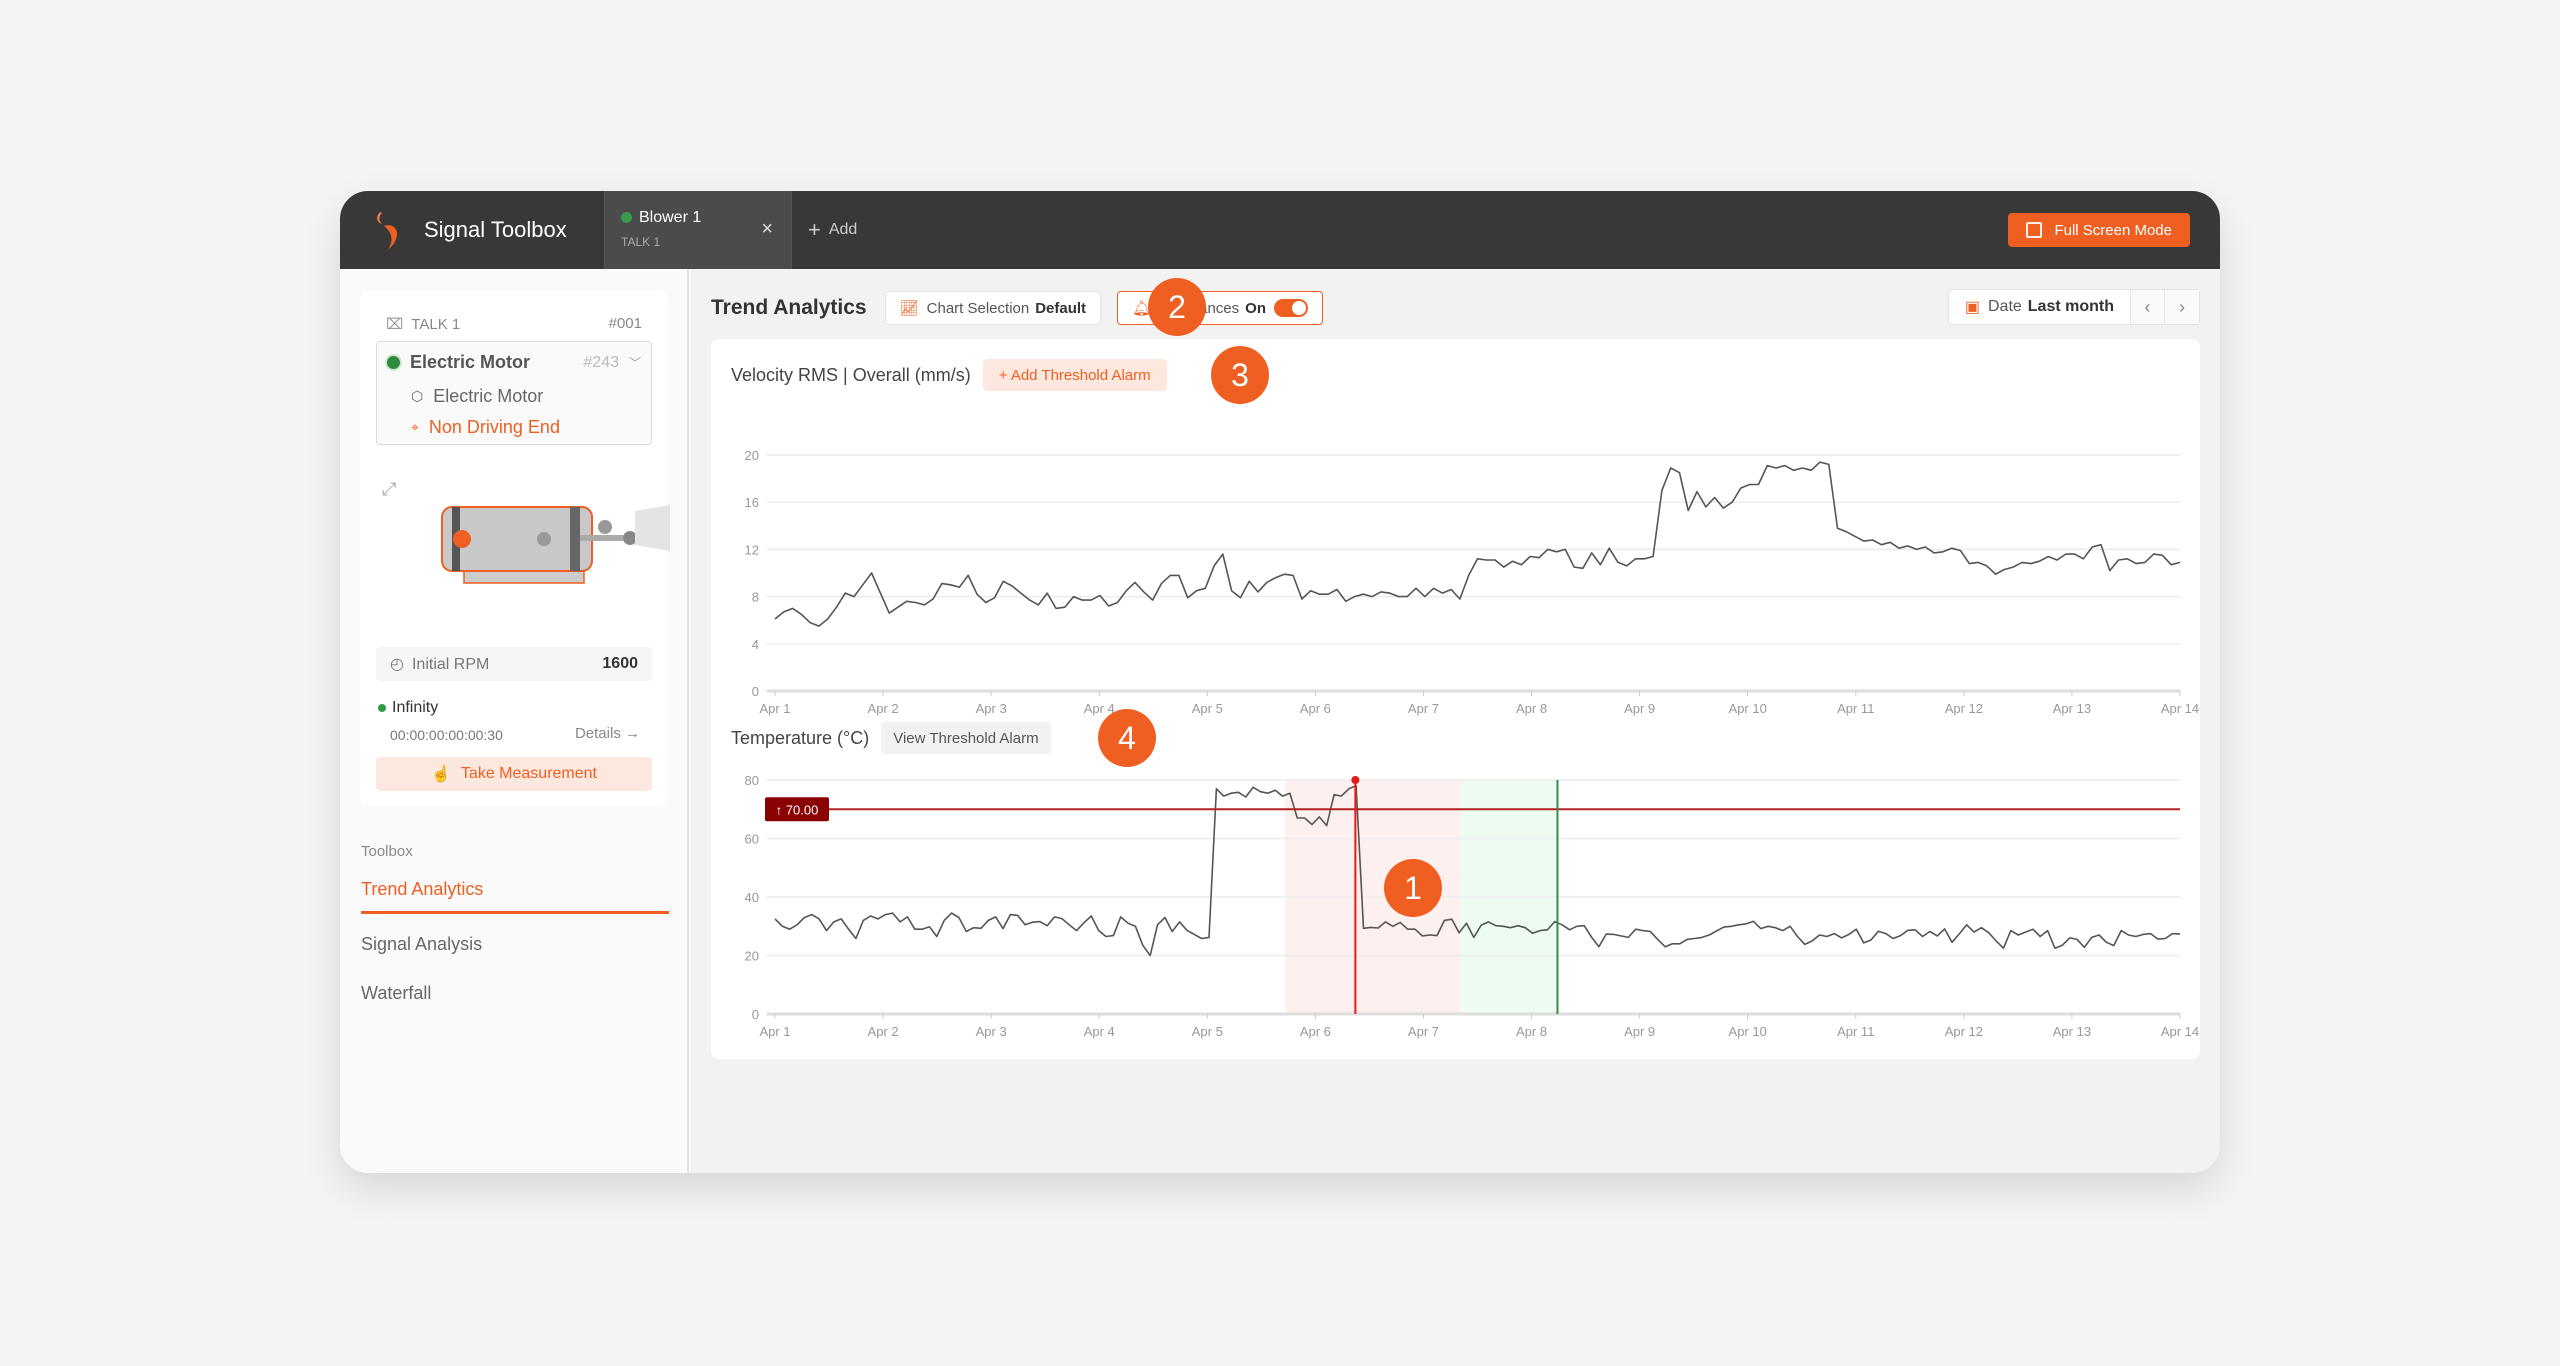 The height and width of the screenshot is (1366, 2560). Describe the element at coordinates (1413, 888) in the screenshot. I see `callout-badge-1: 1` at that location.